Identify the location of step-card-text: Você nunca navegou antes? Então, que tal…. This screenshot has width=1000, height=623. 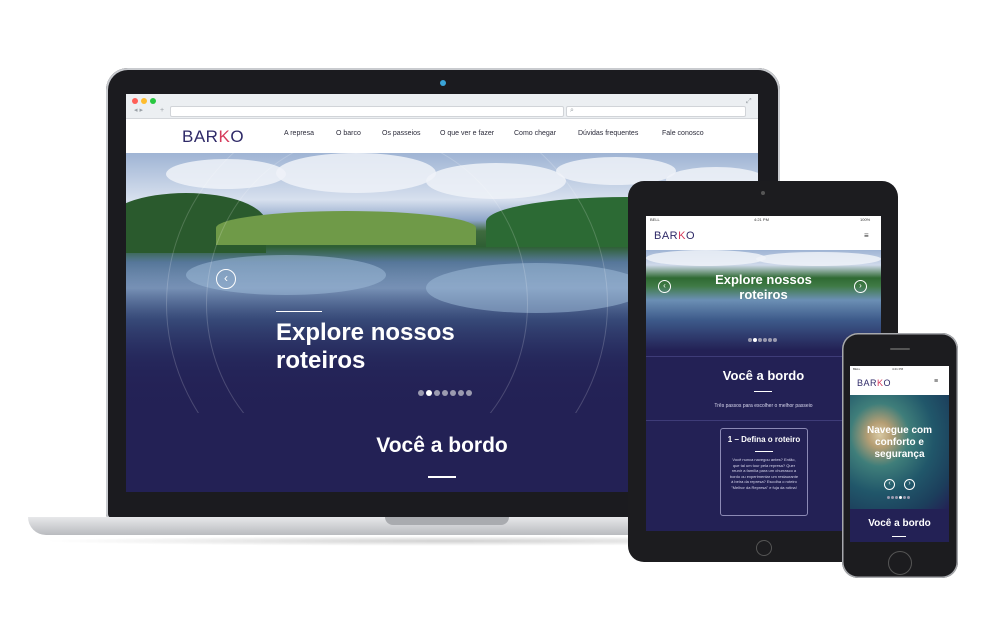
(764, 473).